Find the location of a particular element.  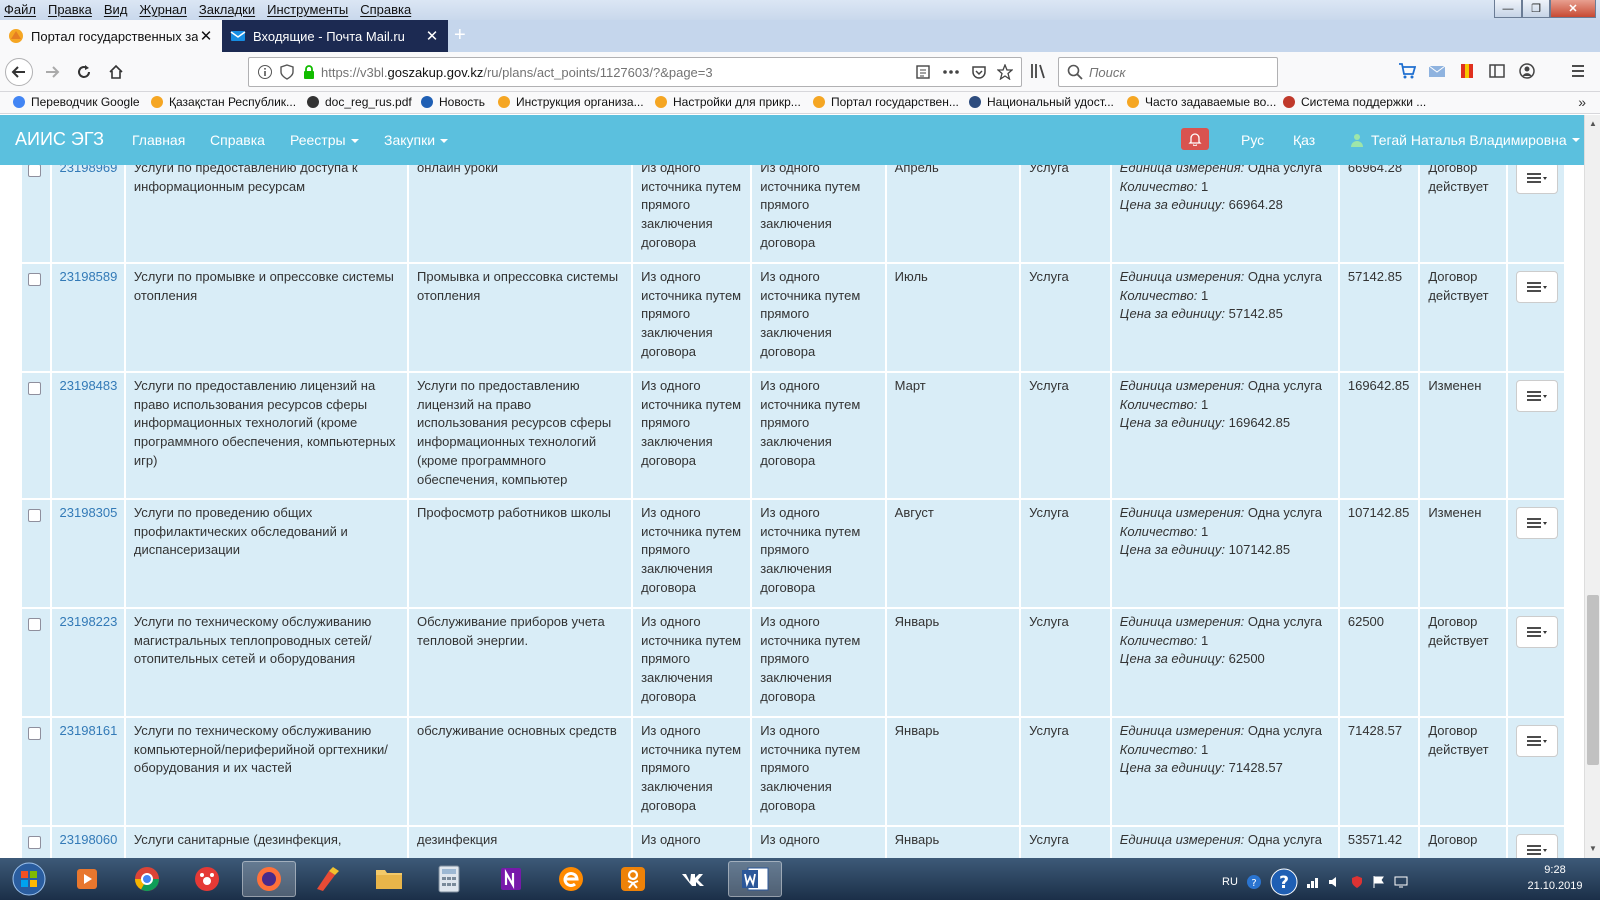

home-button is located at coordinates (116, 72).